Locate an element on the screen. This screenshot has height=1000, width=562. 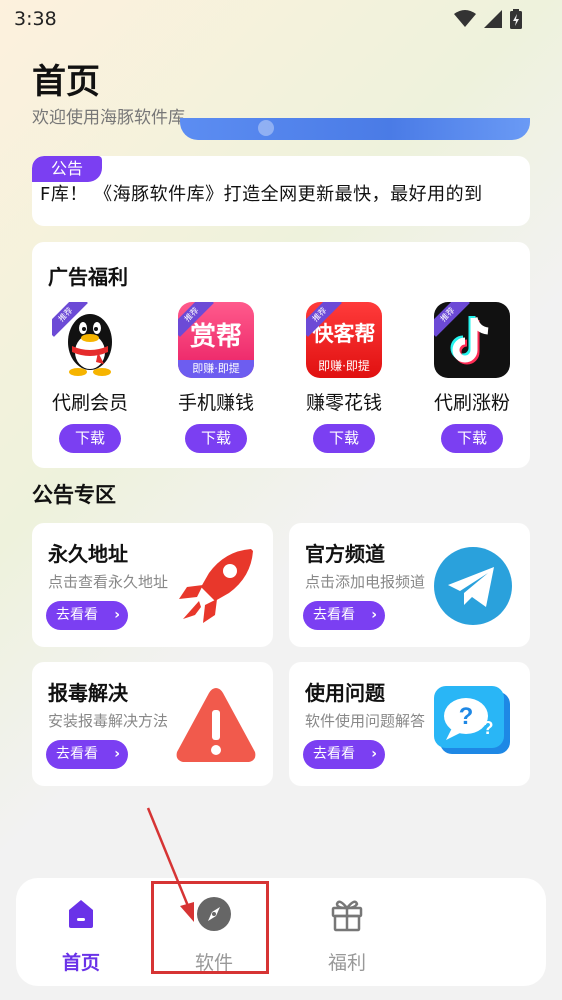
status-icons is located at coordinates (488, 19).